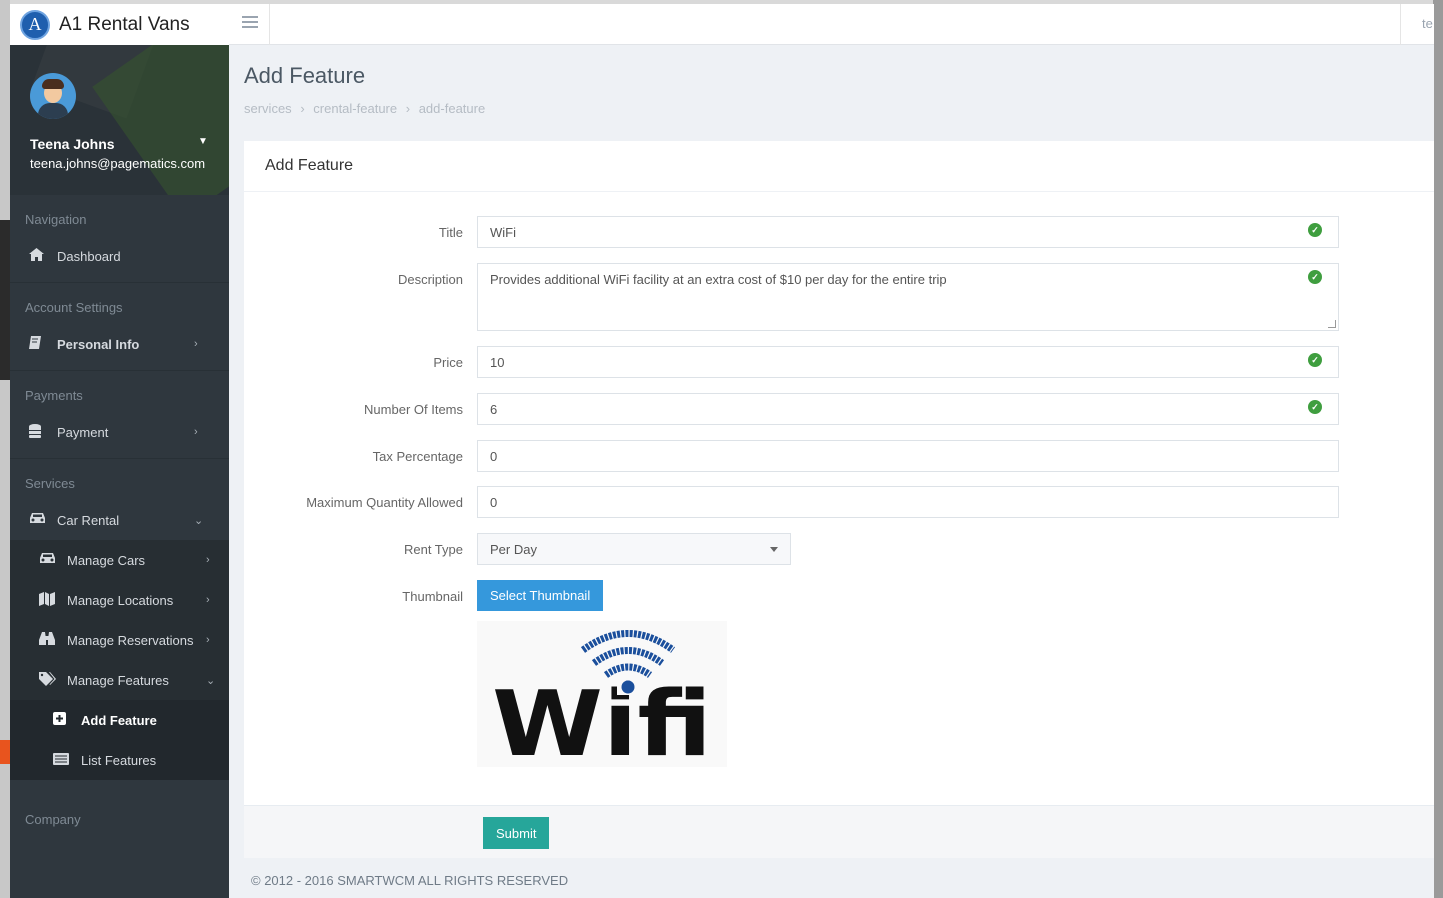 The height and width of the screenshot is (898, 1443). I want to click on tax-percentage-label: Tax Percentage, so click(417, 456).